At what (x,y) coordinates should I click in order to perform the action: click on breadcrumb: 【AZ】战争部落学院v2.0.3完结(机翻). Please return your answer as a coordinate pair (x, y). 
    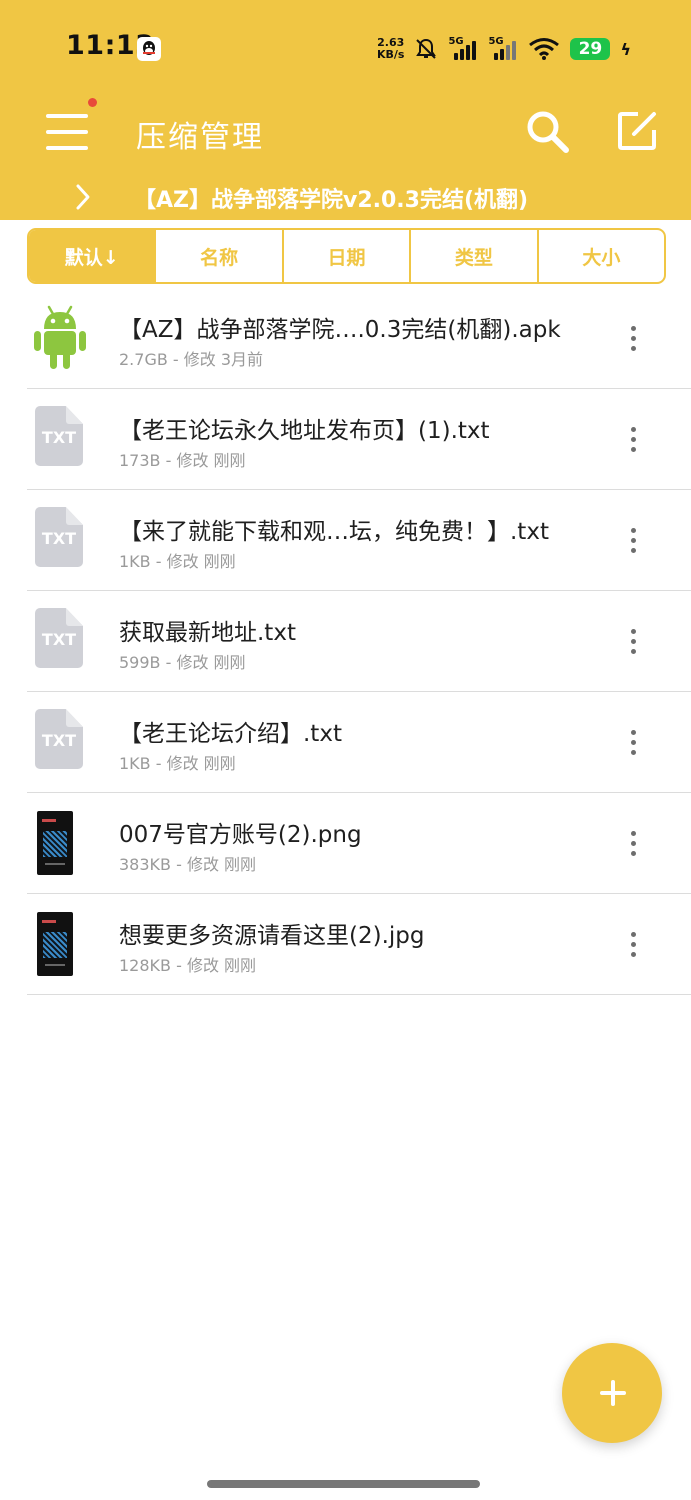
    Looking at the image, I should click on (345, 198).